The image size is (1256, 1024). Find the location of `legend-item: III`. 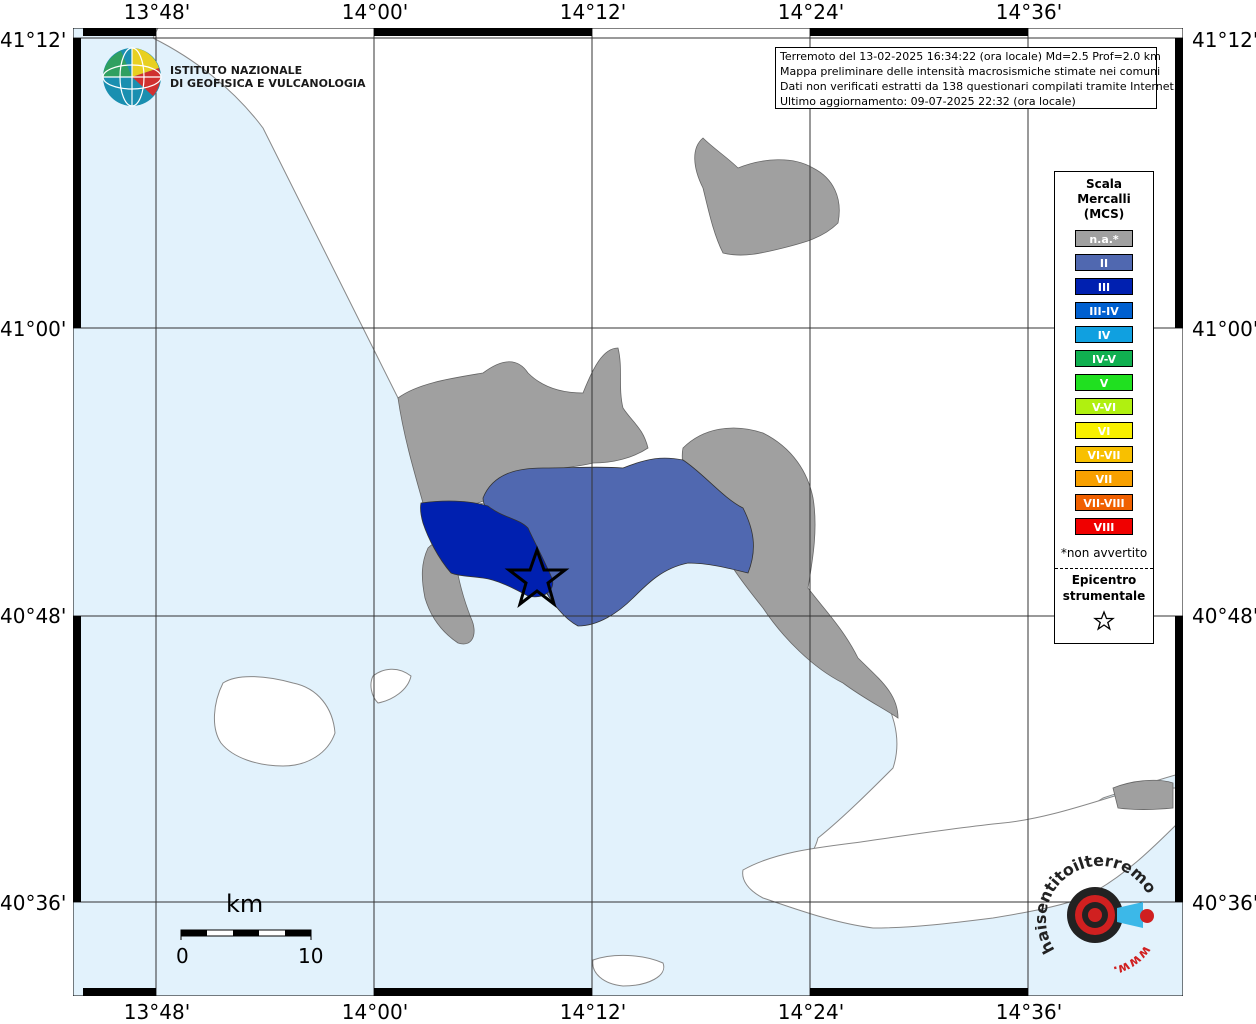

legend-item: III is located at coordinates (1104, 286).